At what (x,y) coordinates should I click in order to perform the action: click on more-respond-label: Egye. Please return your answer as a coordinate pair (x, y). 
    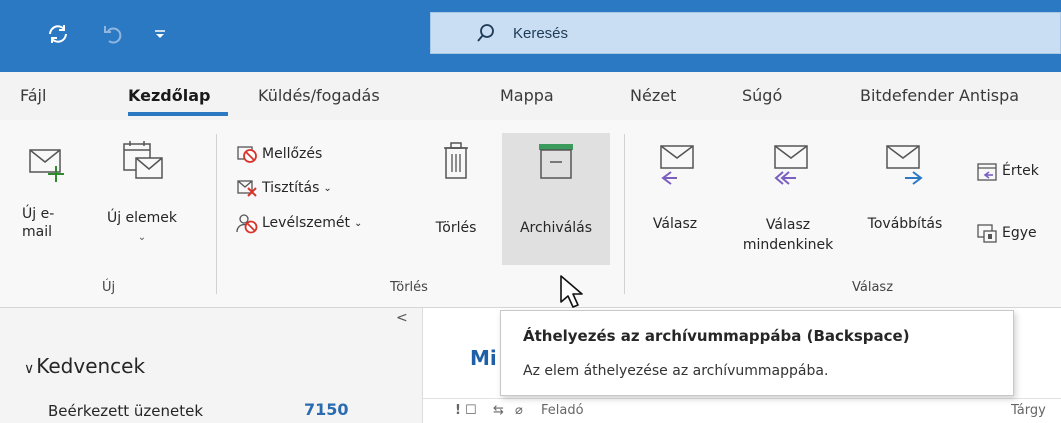
    Looking at the image, I should click on (1019, 233).